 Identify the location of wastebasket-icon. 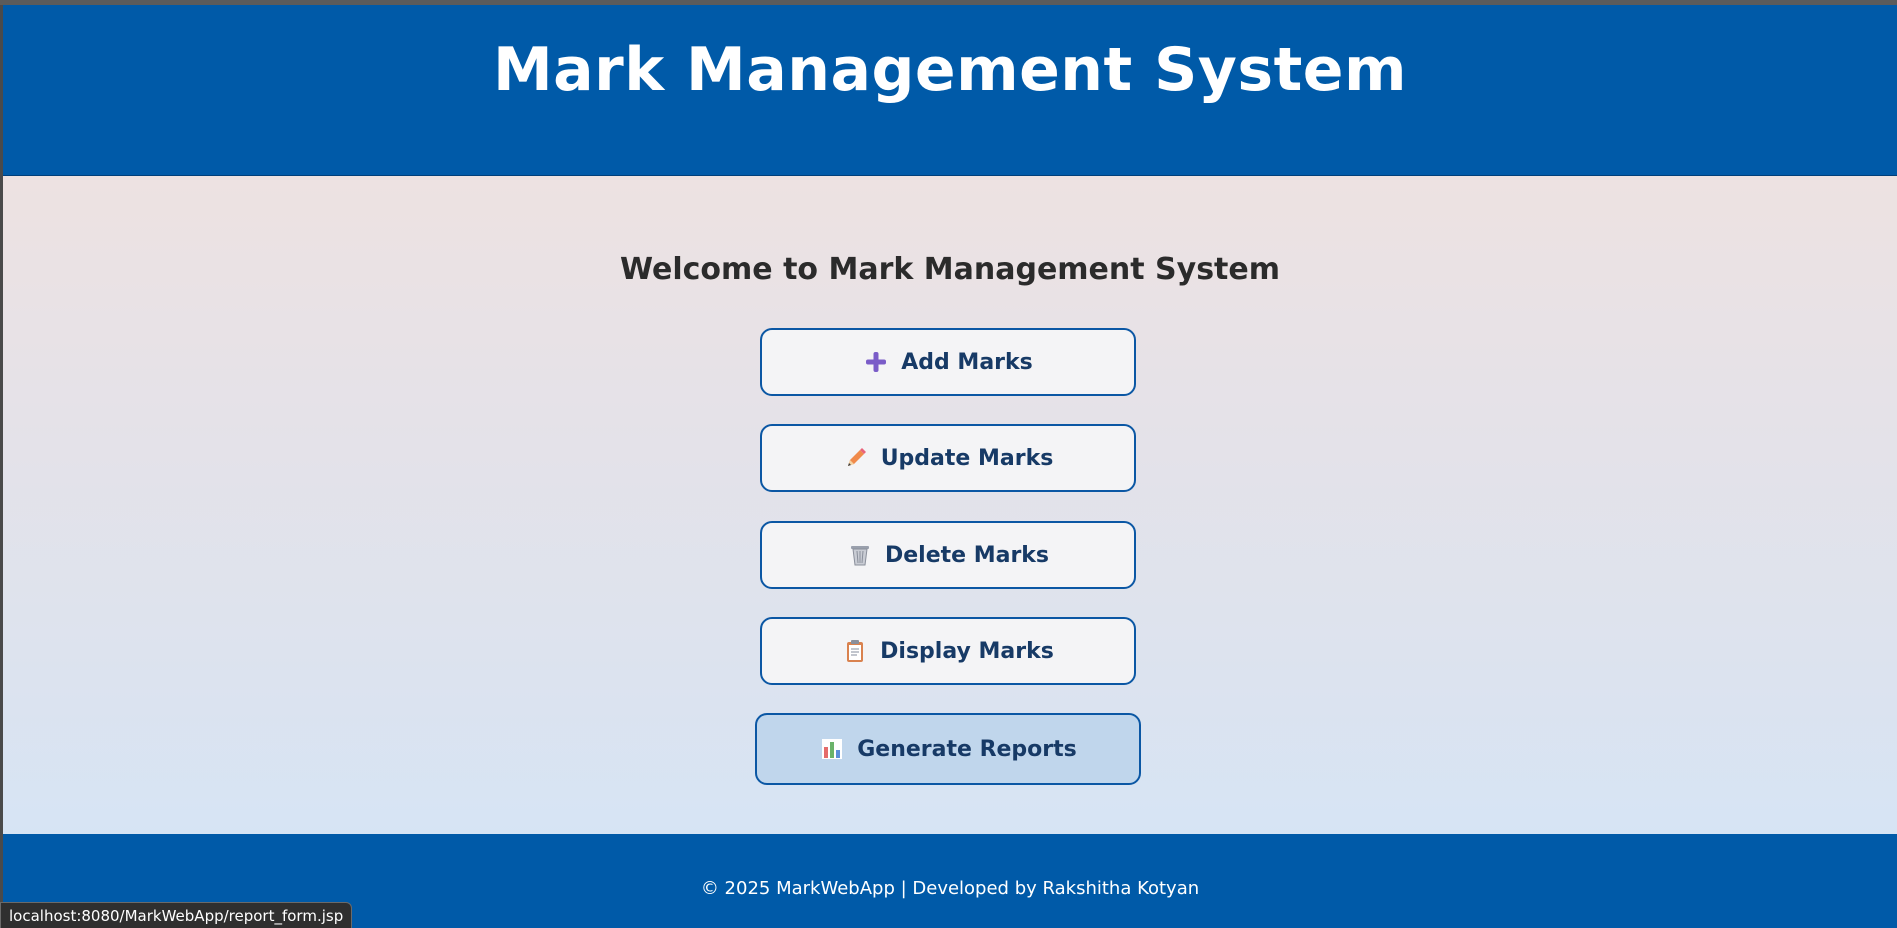
(860, 555).